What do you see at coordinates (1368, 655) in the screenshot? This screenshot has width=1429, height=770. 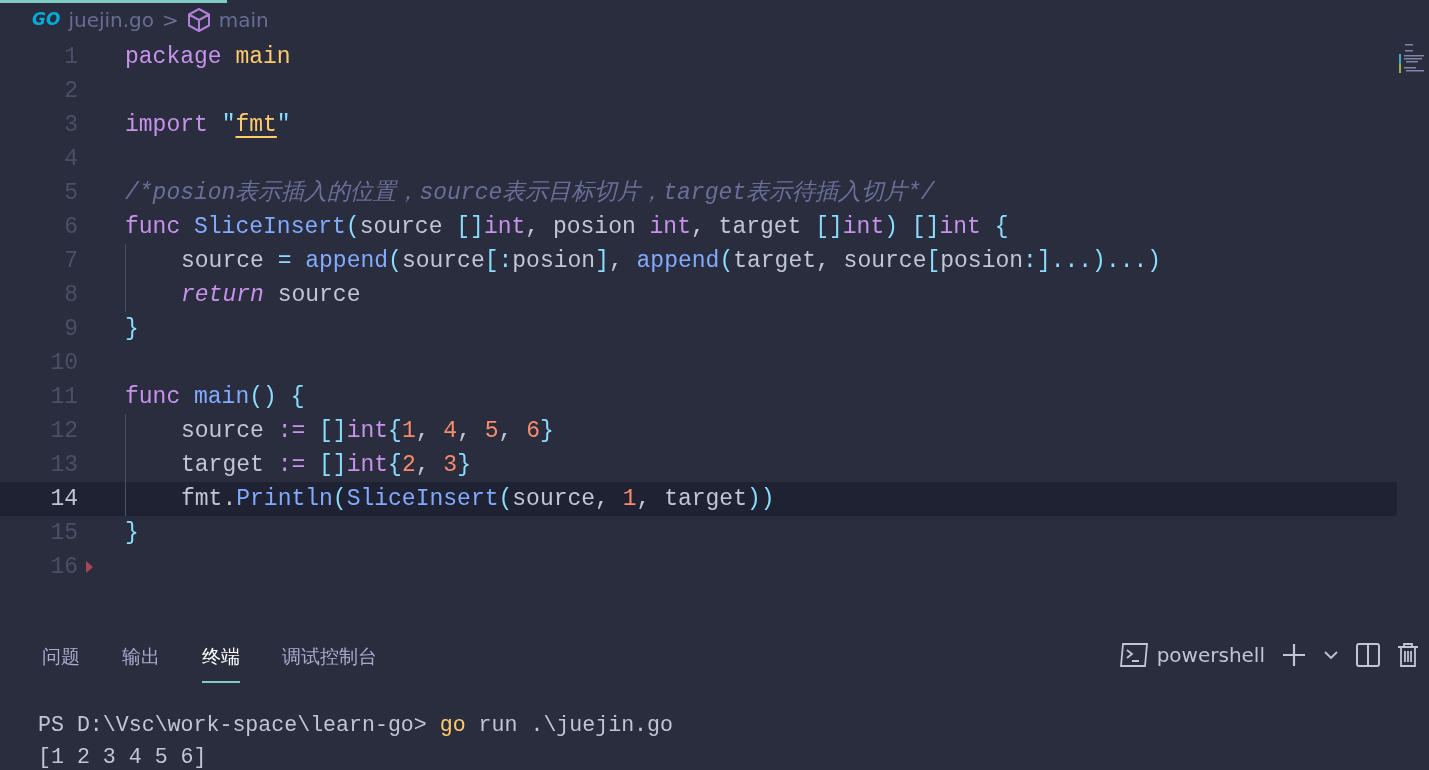 I see `split-icon` at bounding box center [1368, 655].